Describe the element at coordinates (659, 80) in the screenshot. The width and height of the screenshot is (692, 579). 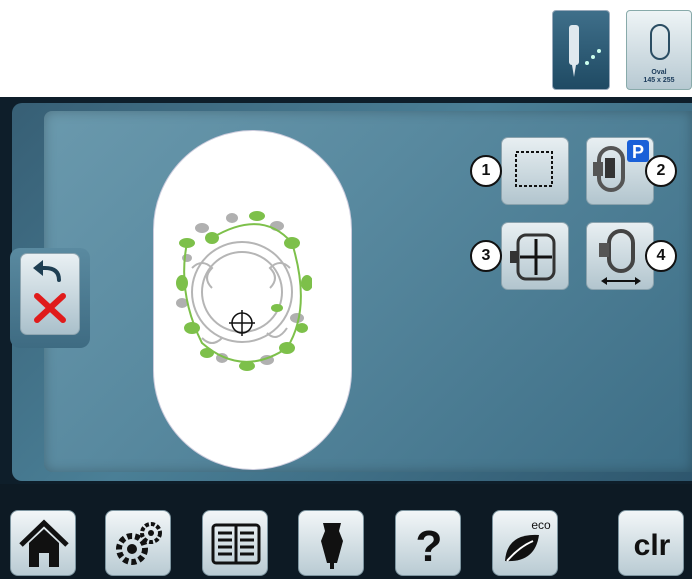
I see `hoop-label-size: 145 x 255` at that location.